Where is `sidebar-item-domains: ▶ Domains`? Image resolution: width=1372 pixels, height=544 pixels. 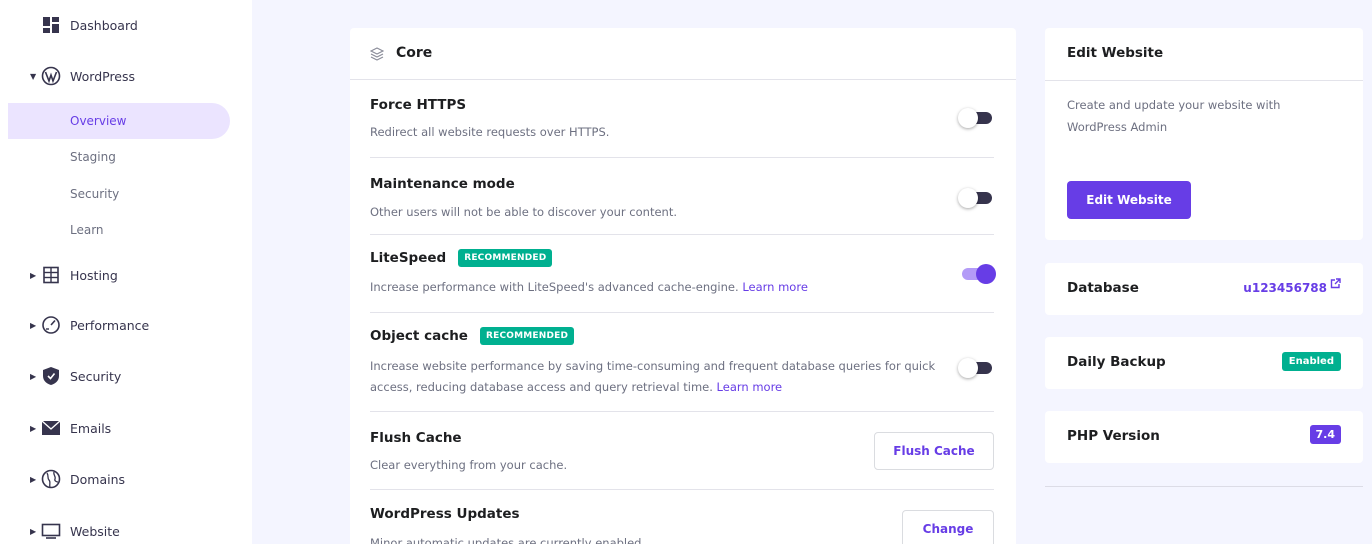 sidebar-item-domains: ▶ Domains is located at coordinates (126, 479).